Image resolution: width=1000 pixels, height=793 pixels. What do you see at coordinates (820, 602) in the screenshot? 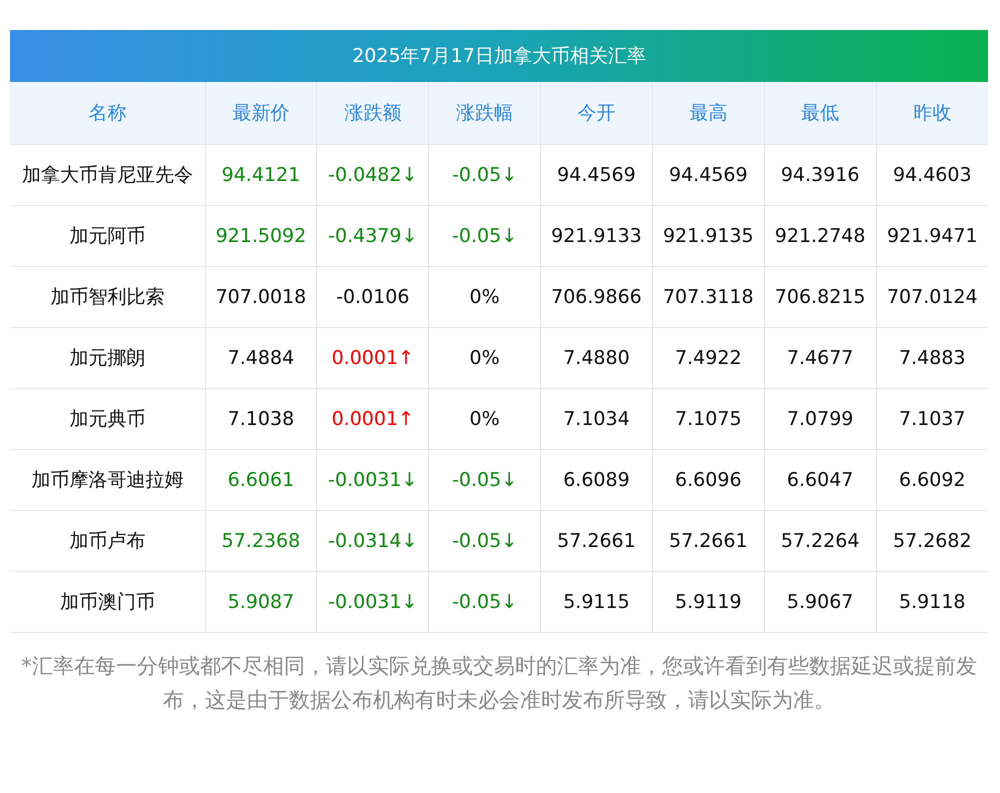
I see `table-cell: 5.9067` at bounding box center [820, 602].